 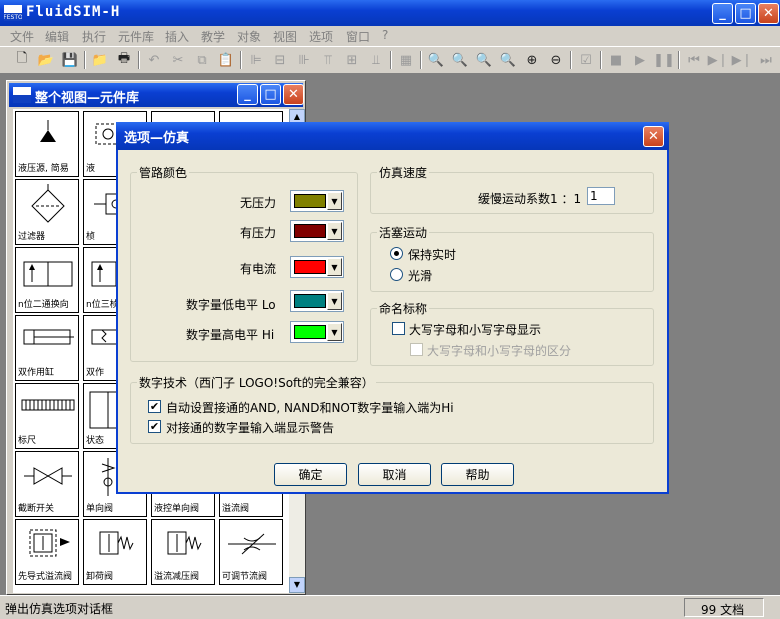 I want to click on play-icon: ▶, so click(x=640, y=60).